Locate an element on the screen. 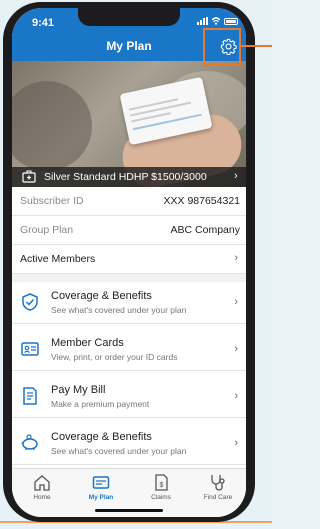 This screenshot has width=320, height=529. bottom-nav: Home My Plan $ Claims Find Care is located at coordinates (129, 492).